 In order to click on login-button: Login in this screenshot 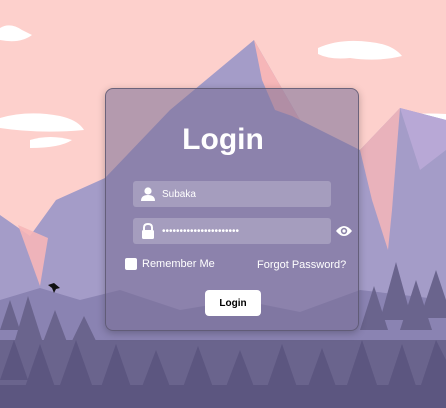, I will do `click(233, 303)`.